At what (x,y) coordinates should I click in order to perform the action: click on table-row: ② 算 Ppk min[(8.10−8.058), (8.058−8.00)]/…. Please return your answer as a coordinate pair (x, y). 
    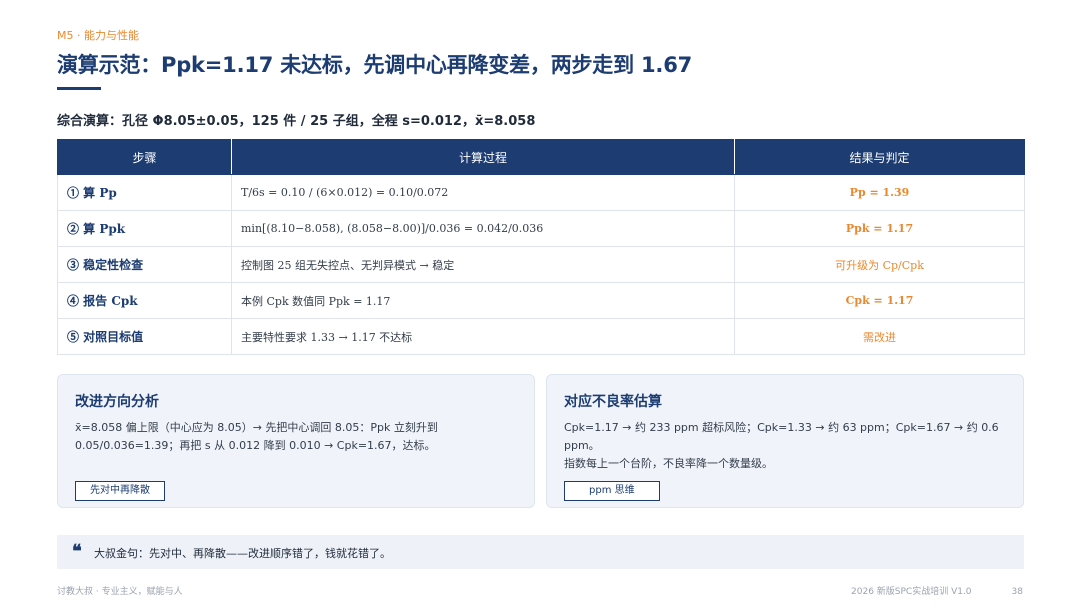
    Looking at the image, I should click on (541, 228).